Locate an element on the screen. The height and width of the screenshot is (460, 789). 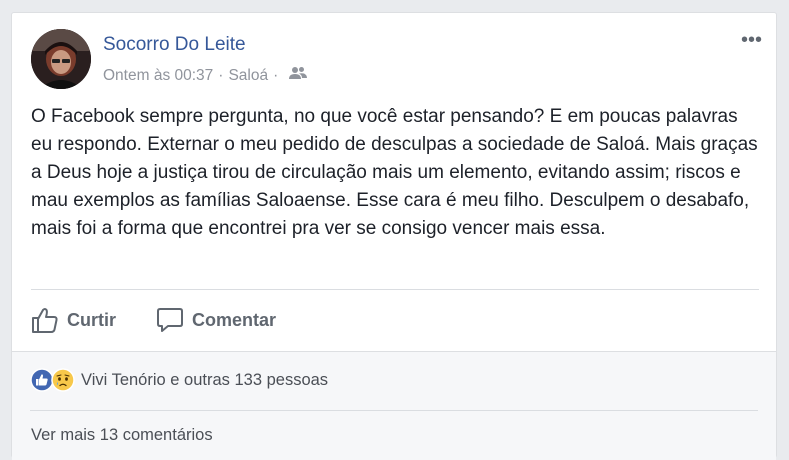
sad-reaction-icon is located at coordinates (63, 380).